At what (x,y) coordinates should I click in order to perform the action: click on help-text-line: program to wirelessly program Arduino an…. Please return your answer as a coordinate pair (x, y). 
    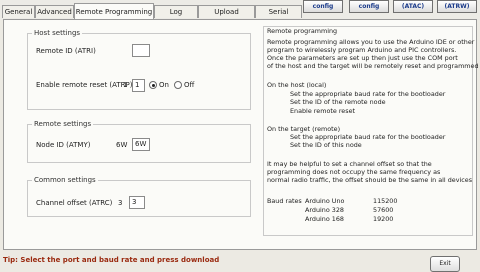
    Looking at the image, I should click on (362, 50).